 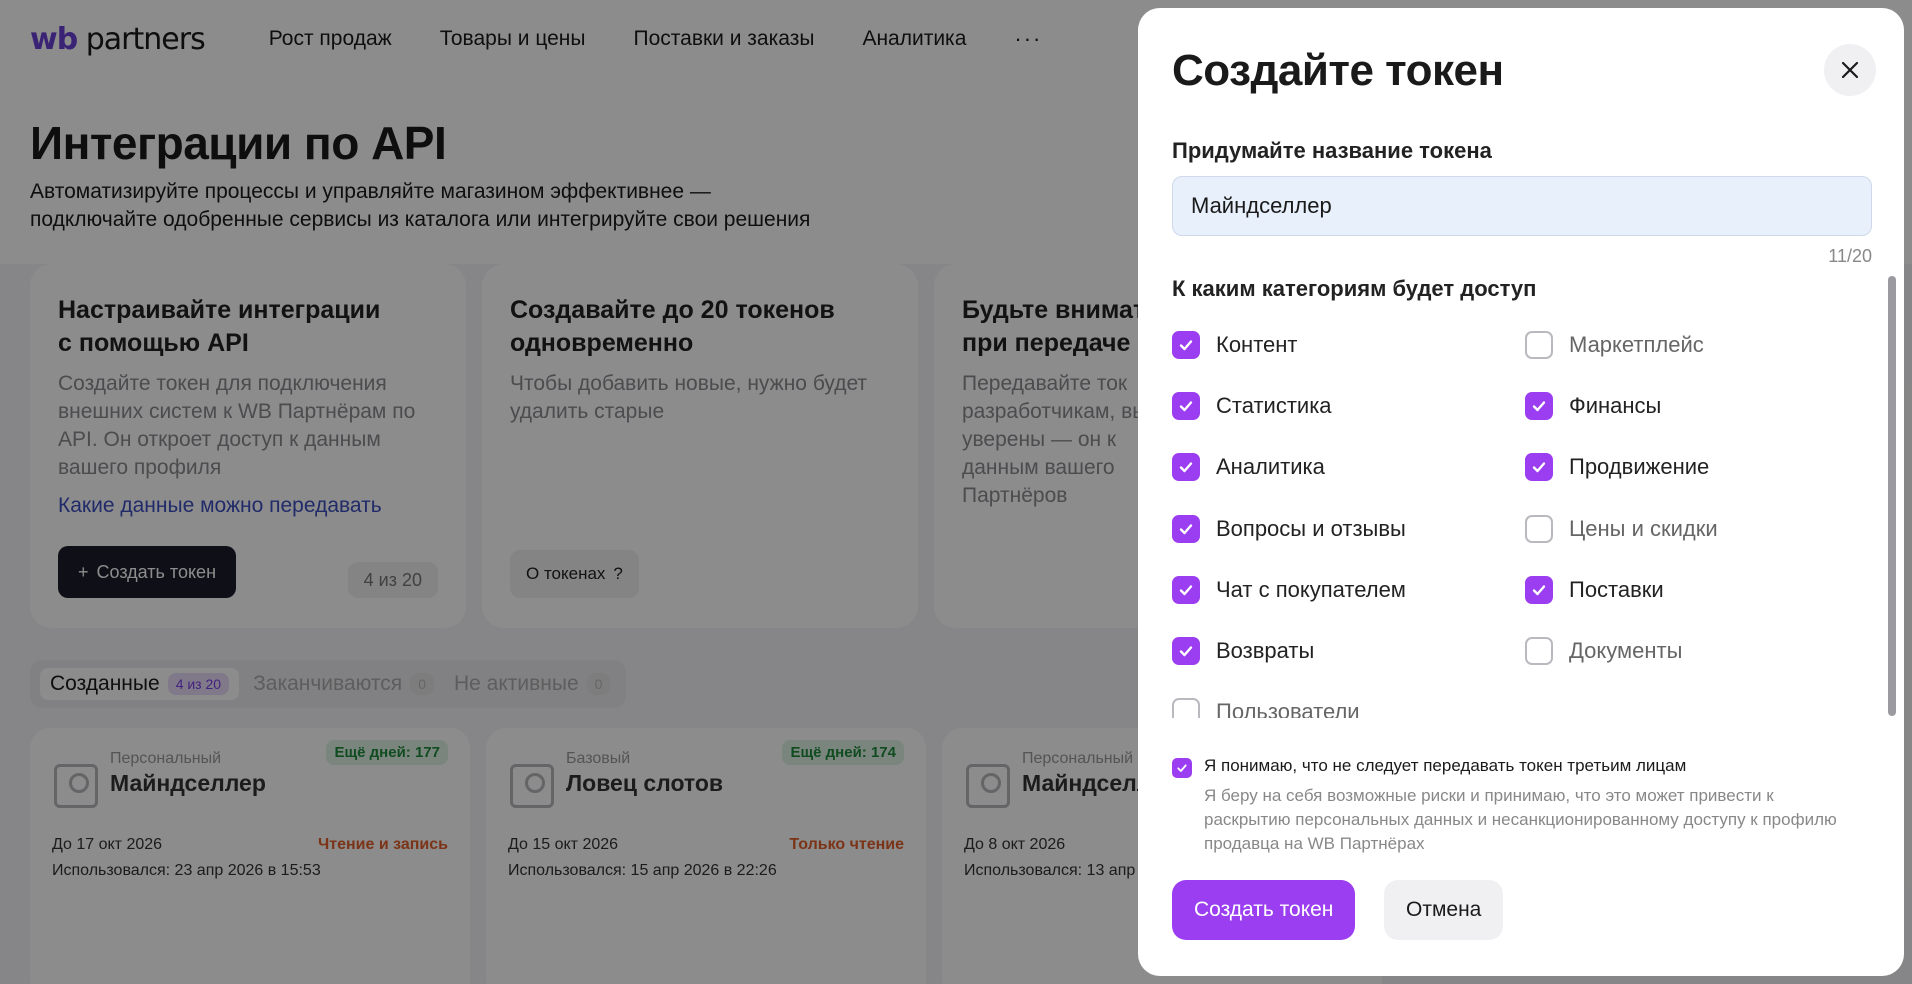 I want to click on category-label: Продвижение, so click(x=1639, y=467).